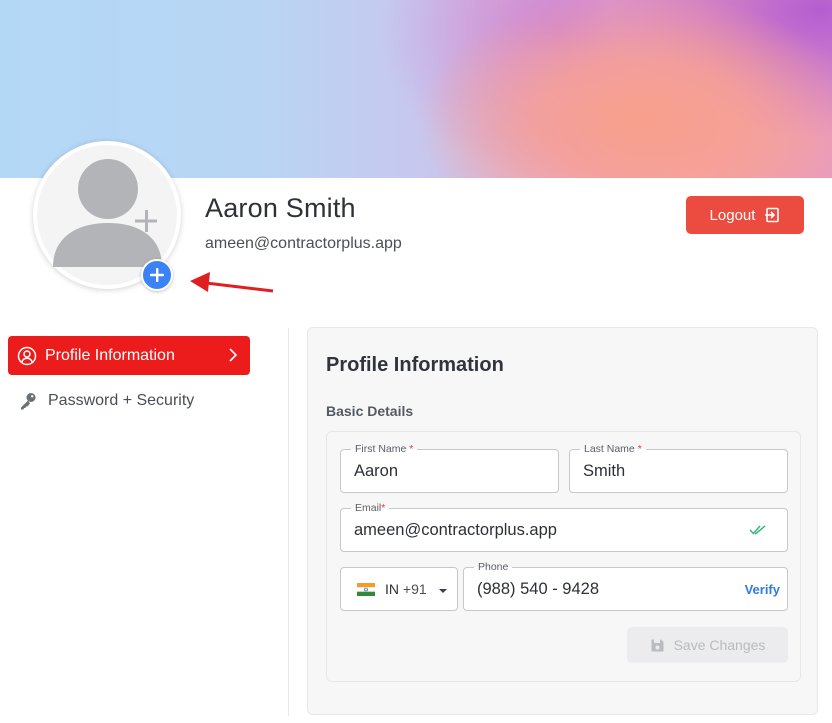 The width and height of the screenshot is (832, 723). Describe the element at coordinates (406, 589) in the screenshot. I see `country-code: IN +91` at that location.